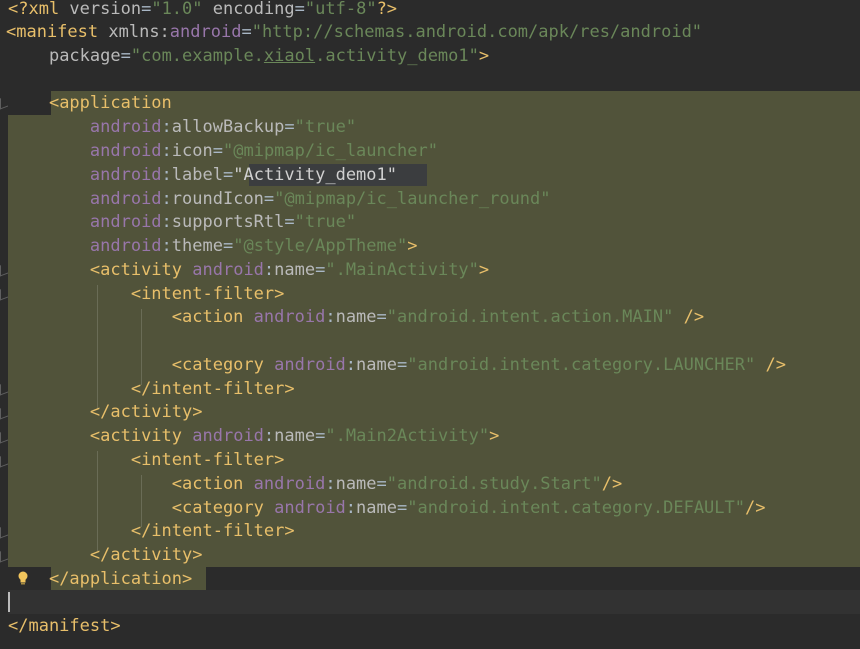 The image size is (860, 649). I want to click on attribute-value: "android.study.Start", so click(494, 484).